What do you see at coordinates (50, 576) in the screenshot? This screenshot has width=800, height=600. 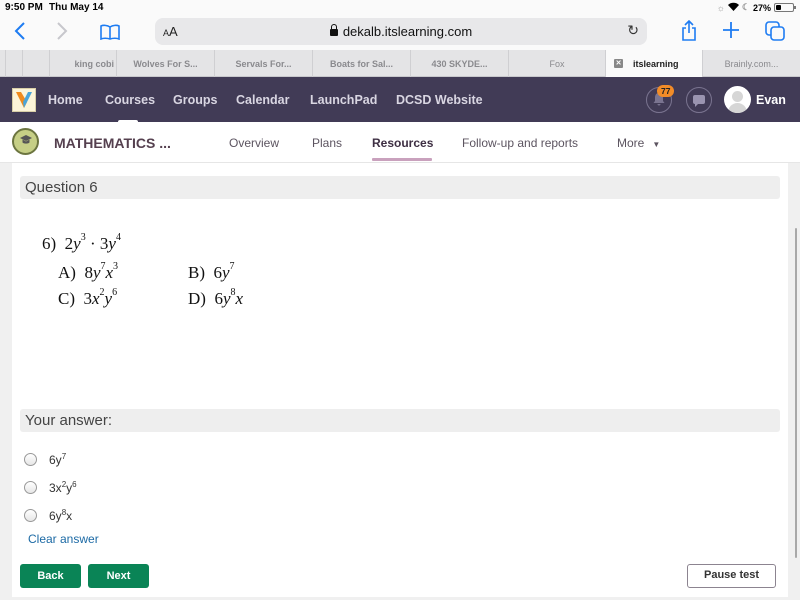 I see `back-button: Back` at bounding box center [50, 576].